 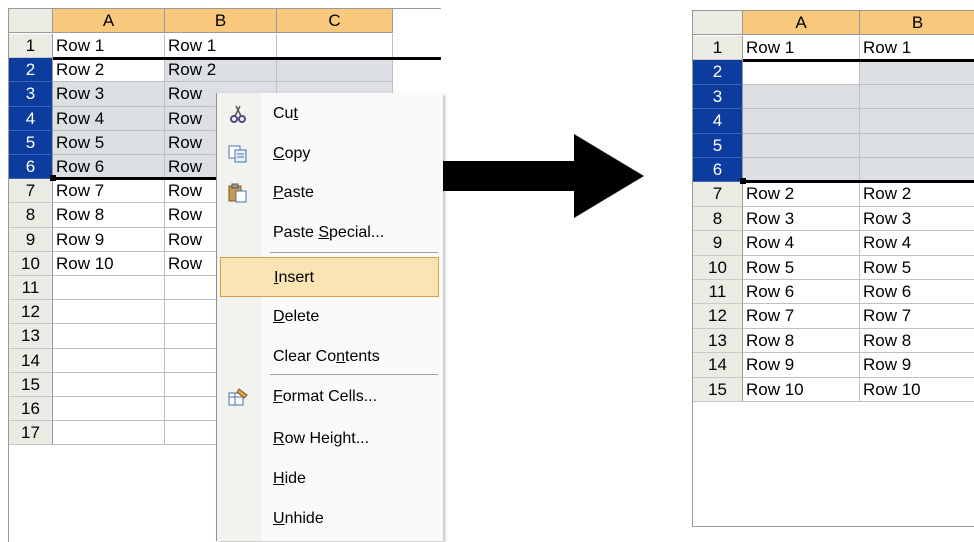 I want to click on cell-a16, so click(x=109, y=409).